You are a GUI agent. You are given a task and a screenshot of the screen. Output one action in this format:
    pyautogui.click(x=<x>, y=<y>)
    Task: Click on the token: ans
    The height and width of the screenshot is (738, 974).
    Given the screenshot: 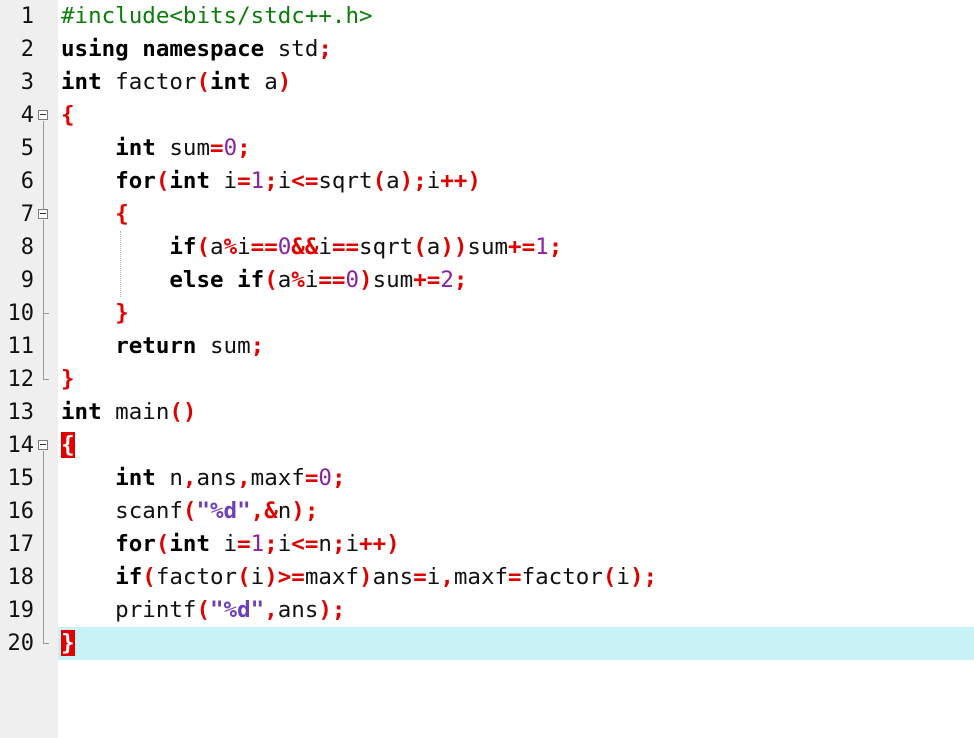 What is the action you would take?
    pyautogui.click(x=393, y=577)
    